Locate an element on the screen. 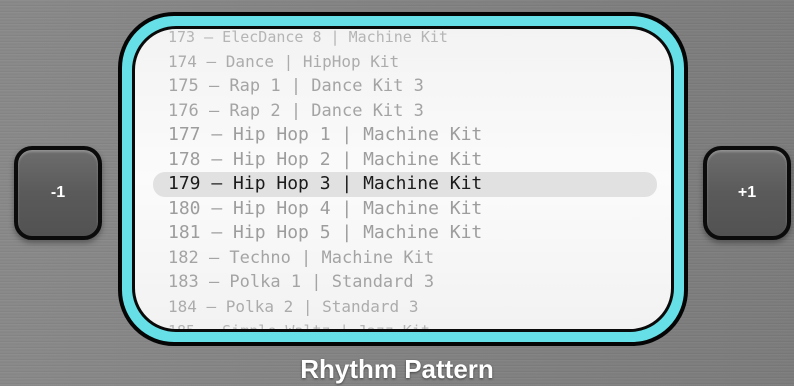 This screenshot has width=794, height=386. increment-button: +1 is located at coordinates (747, 193).